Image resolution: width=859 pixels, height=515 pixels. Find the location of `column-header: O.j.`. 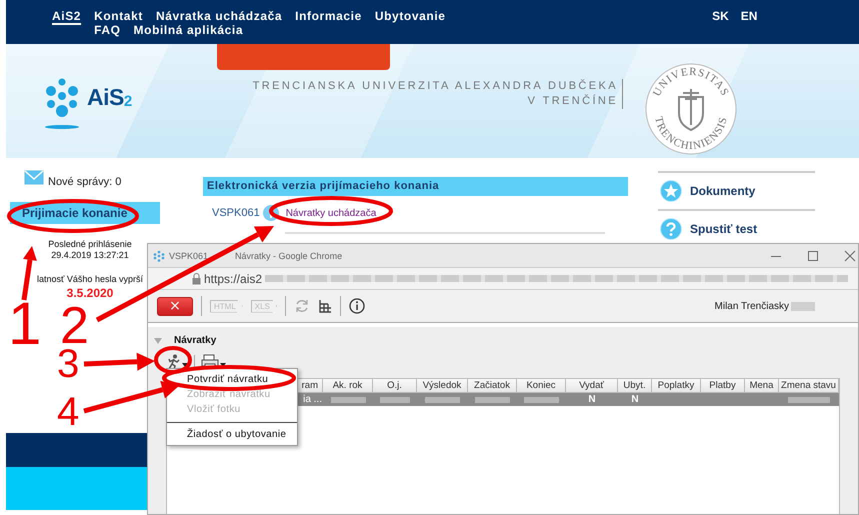

column-header: O.j. is located at coordinates (395, 386).